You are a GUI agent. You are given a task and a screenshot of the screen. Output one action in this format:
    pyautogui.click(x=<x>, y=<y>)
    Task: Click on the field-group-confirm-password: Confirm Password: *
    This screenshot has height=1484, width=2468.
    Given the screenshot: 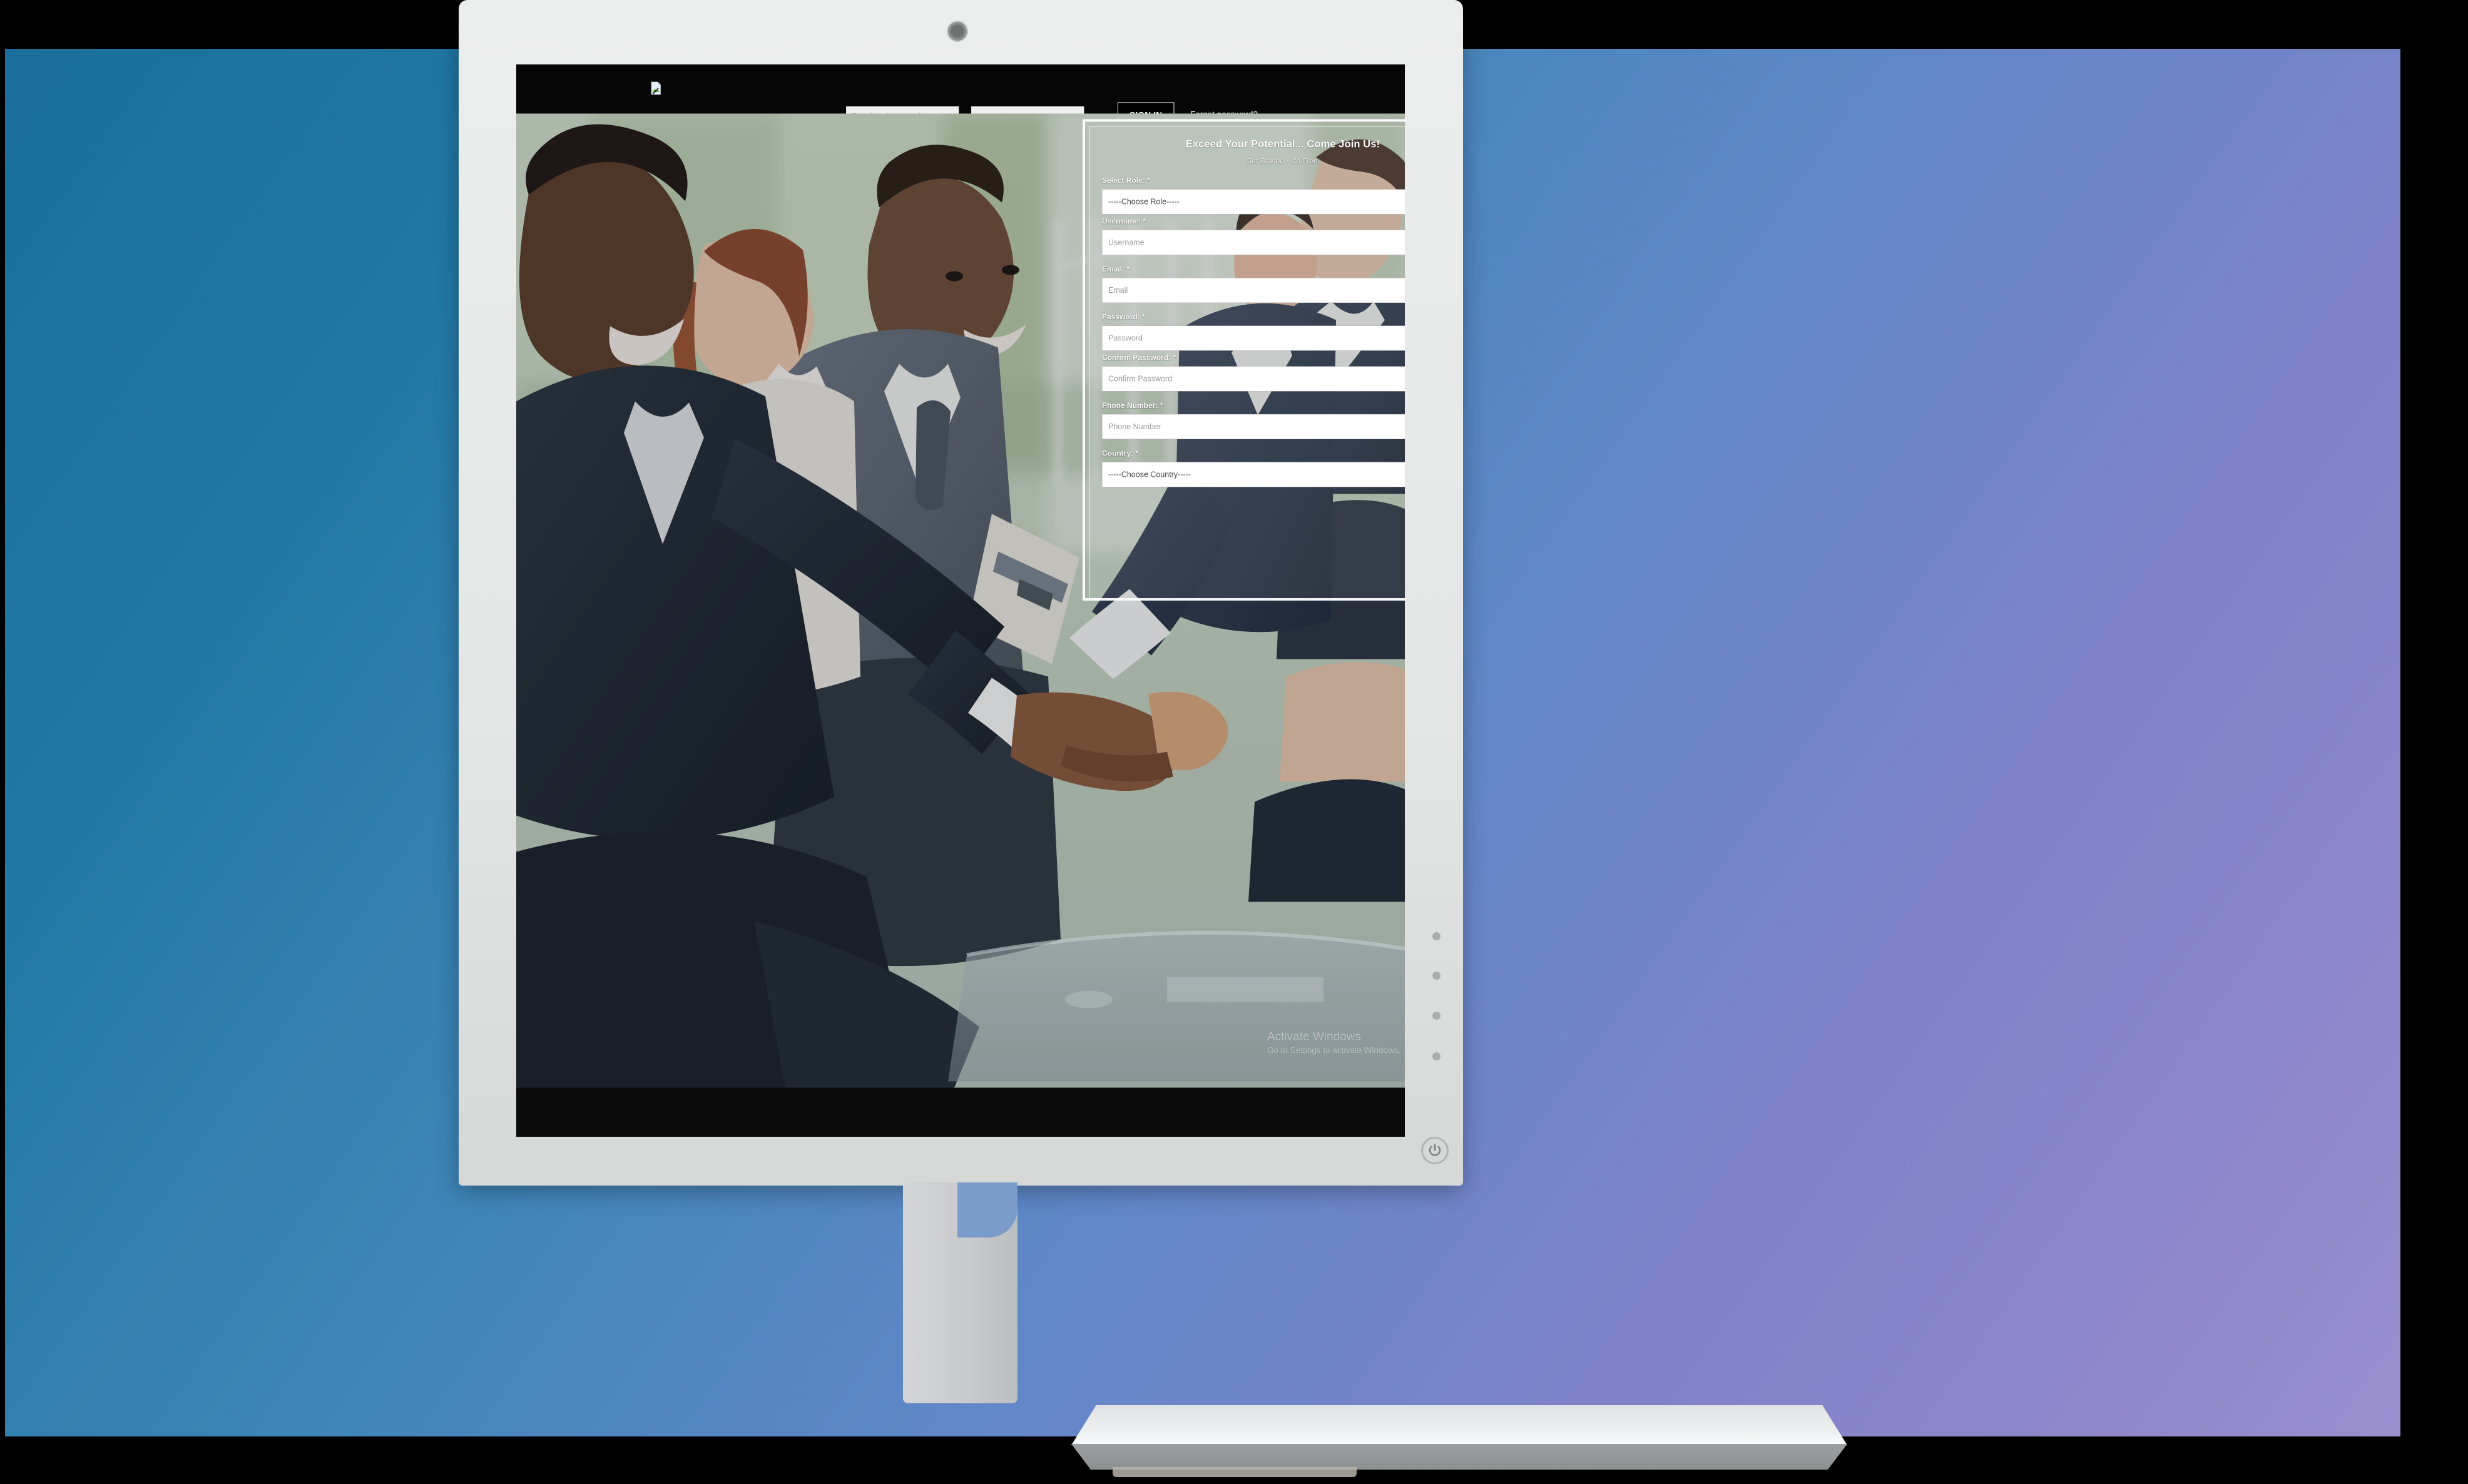 What is the action you would take?
    pyautogui.click(x=1253, y=372)
    